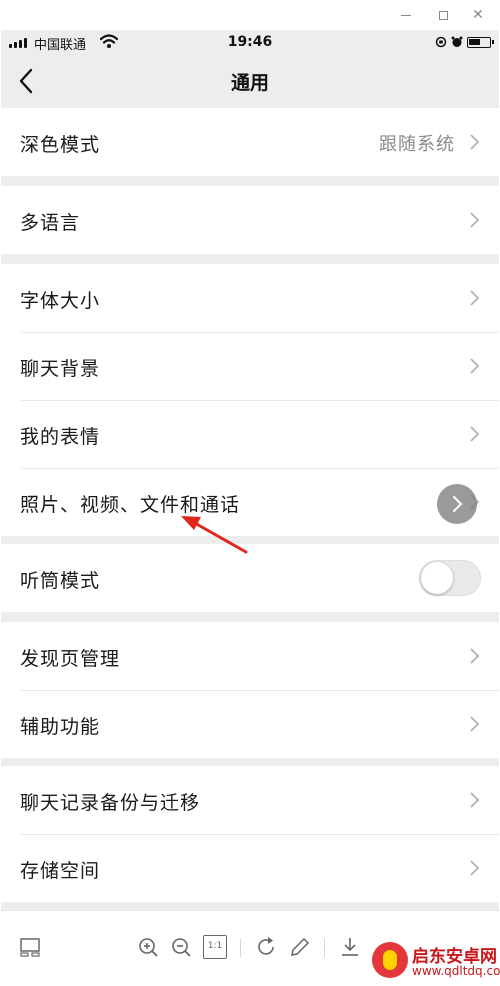 This screenshot has height=986, width=500. Describe the element at coordinates (60, 369) in the screenshot. I see `row-label: 聊天背景` at that location.